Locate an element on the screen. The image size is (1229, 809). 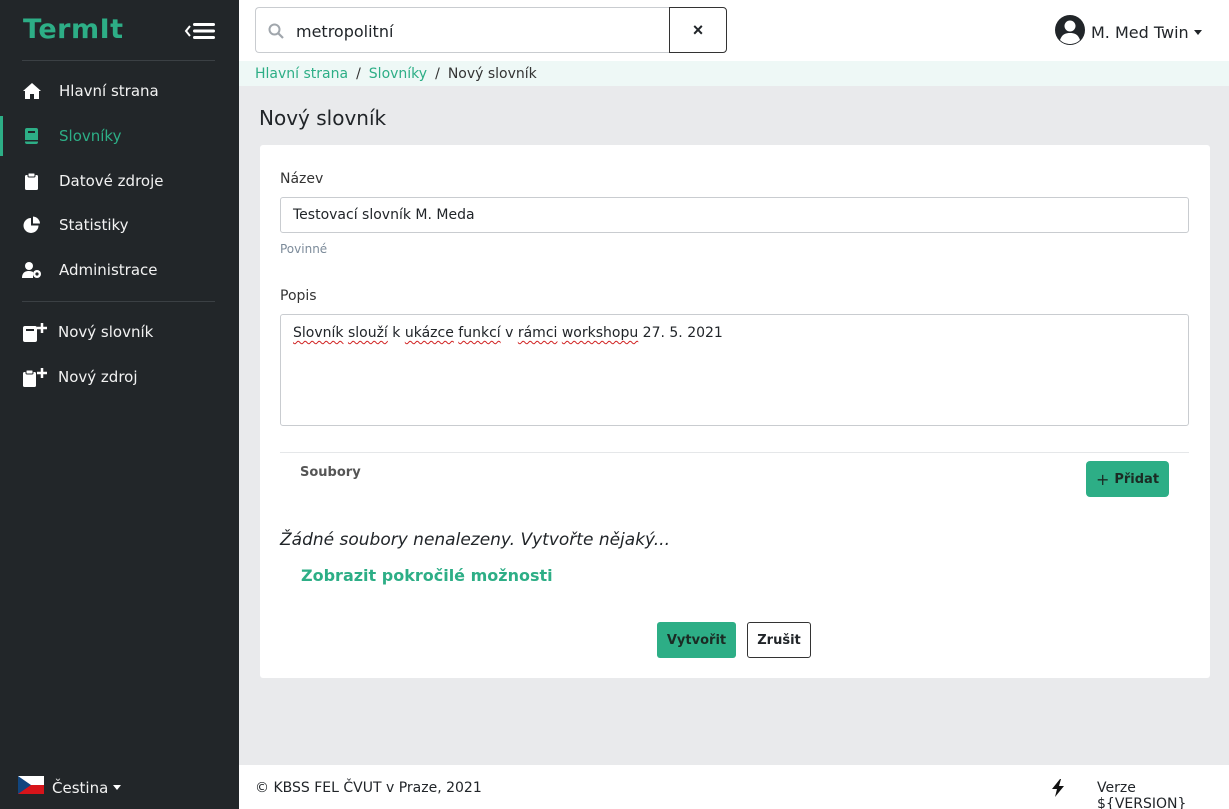
create-button: Vytvořit is located at coordinates (696, 640).